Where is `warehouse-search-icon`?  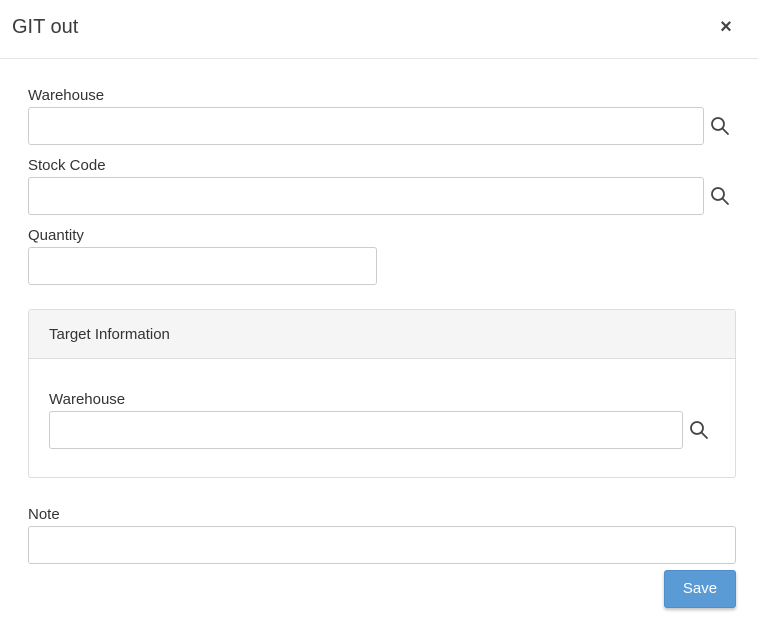 warehouse-search-icon is located at coordinates (720, 126).